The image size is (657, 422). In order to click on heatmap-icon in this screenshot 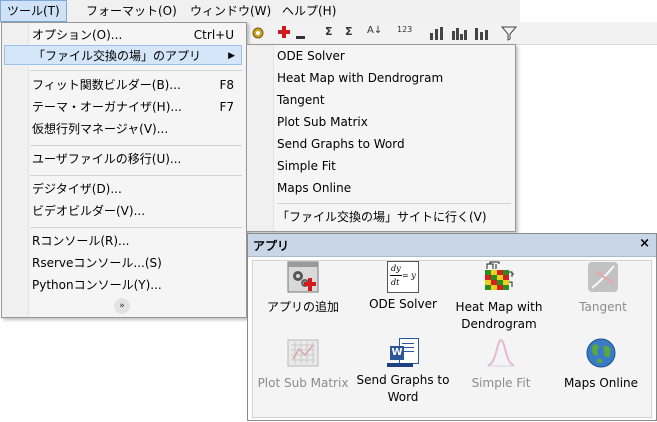, I will do `click(499, 275)`.